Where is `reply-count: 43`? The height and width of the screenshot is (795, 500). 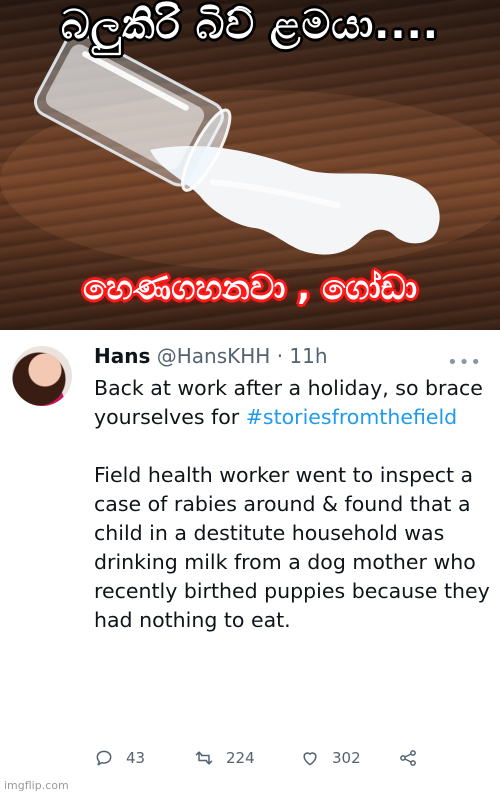 reply-count: 43 is located at coordinates (136, 758).